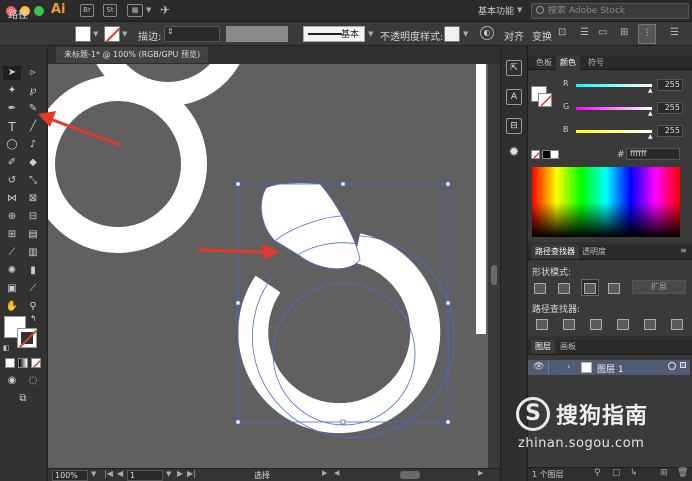 The height and width of the screenshot is (481, 692). What do you see at coordinates (616, 473) in the screenshot?
I see `clip-mask-icon: ▢` at bounding box center [616, 473].